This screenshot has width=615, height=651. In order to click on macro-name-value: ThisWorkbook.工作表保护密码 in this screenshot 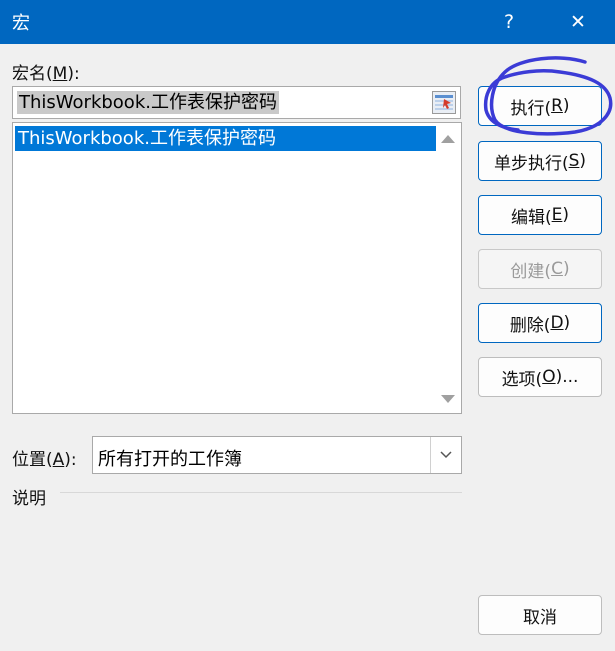, I will do `click(148, 102)`.